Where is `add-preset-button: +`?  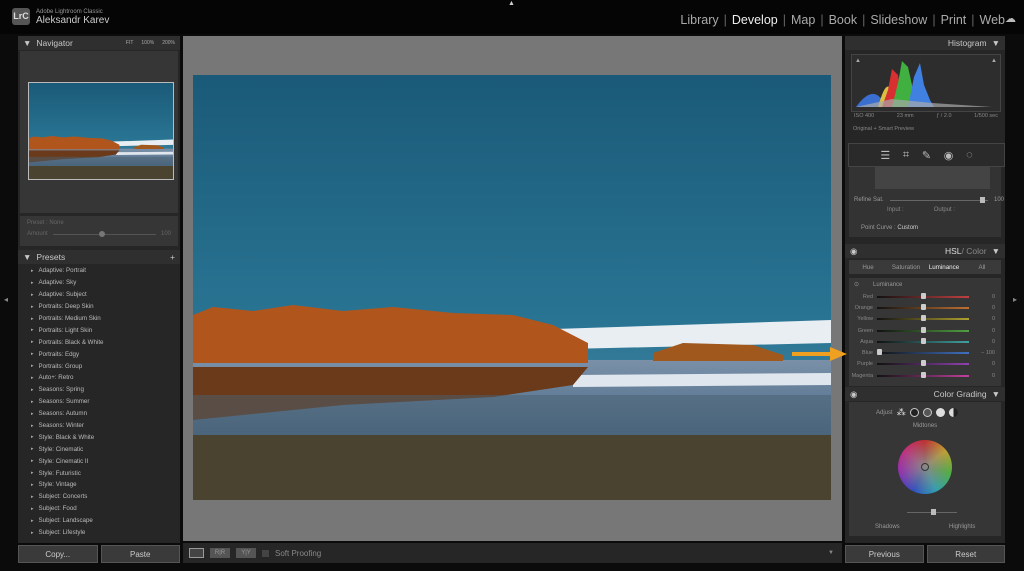
add-preset-button: + is located at coordinates (172, 257).